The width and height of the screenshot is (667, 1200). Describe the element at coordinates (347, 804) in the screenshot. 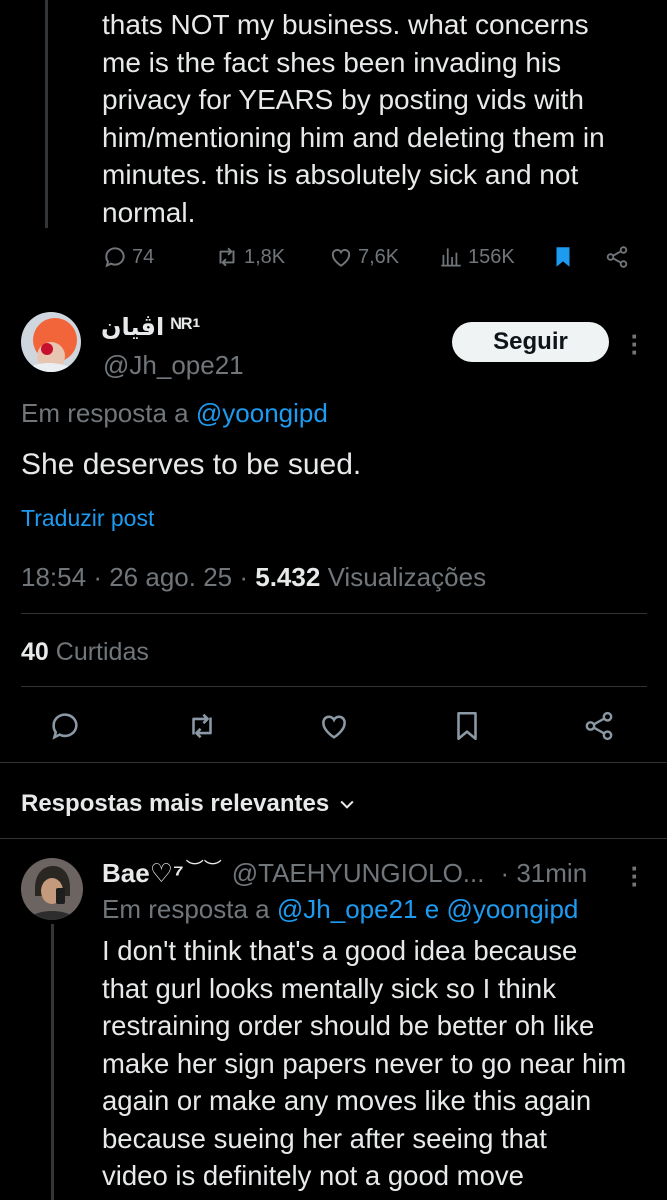

I see `chevron-down-icon` at that location.